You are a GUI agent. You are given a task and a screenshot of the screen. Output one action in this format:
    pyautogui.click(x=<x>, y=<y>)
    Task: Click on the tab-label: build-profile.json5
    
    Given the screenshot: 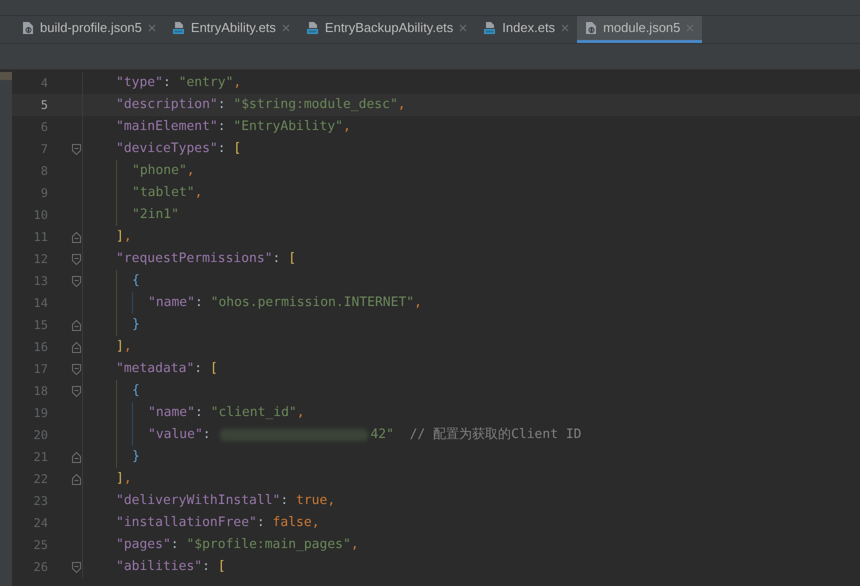 What is the action you would take?
    pyautogui.click(x=91, y=28)
    